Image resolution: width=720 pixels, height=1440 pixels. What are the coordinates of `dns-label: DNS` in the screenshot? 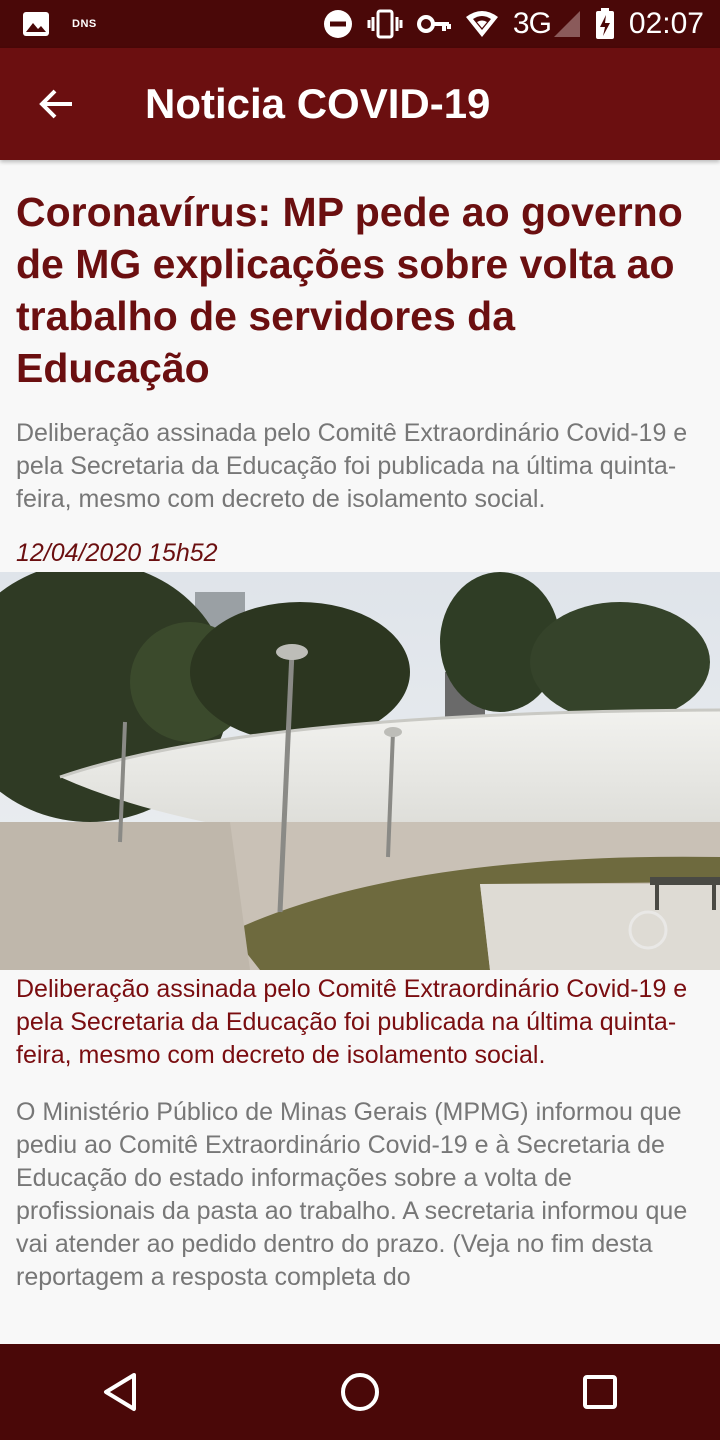 It's located at (84, 24).